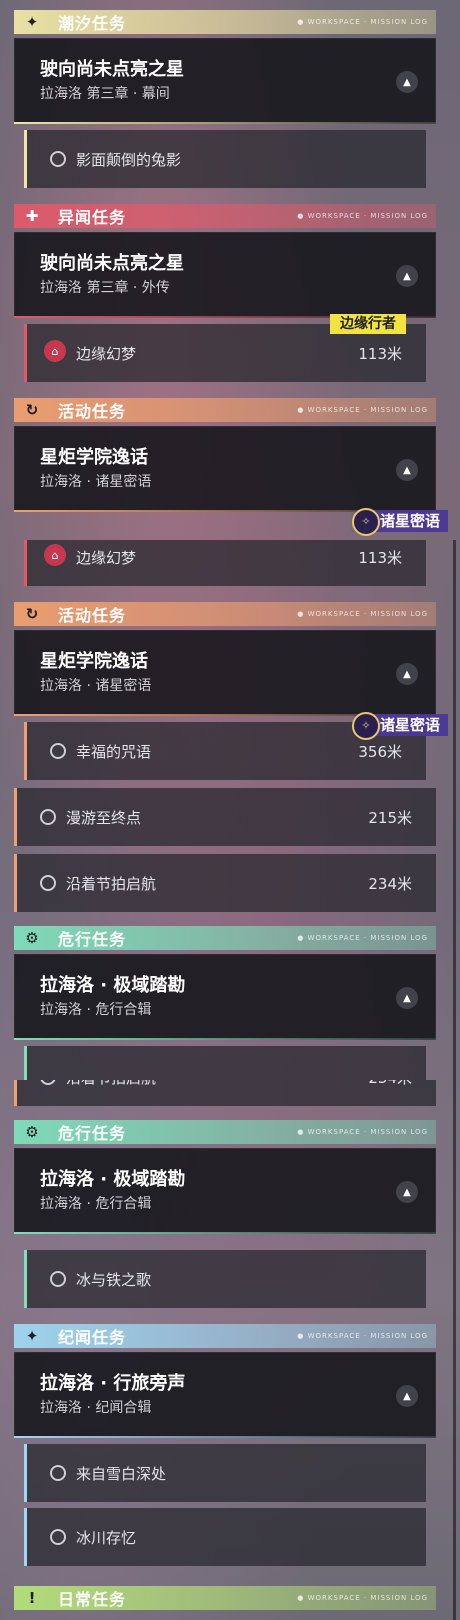 The width and height of the screenshot is (460, 1620). What do you see at coordinates (106, 354) in the screenshot?
I see `task-label: 边缘幻梦` at bounding box center [106, 354].